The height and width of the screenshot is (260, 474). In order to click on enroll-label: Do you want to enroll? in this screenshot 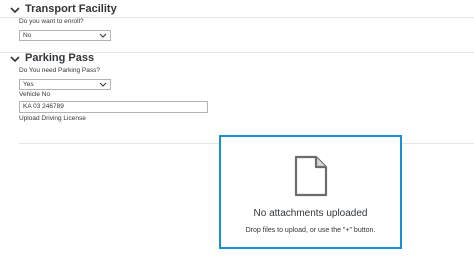, I will do `click(51, 21)`.